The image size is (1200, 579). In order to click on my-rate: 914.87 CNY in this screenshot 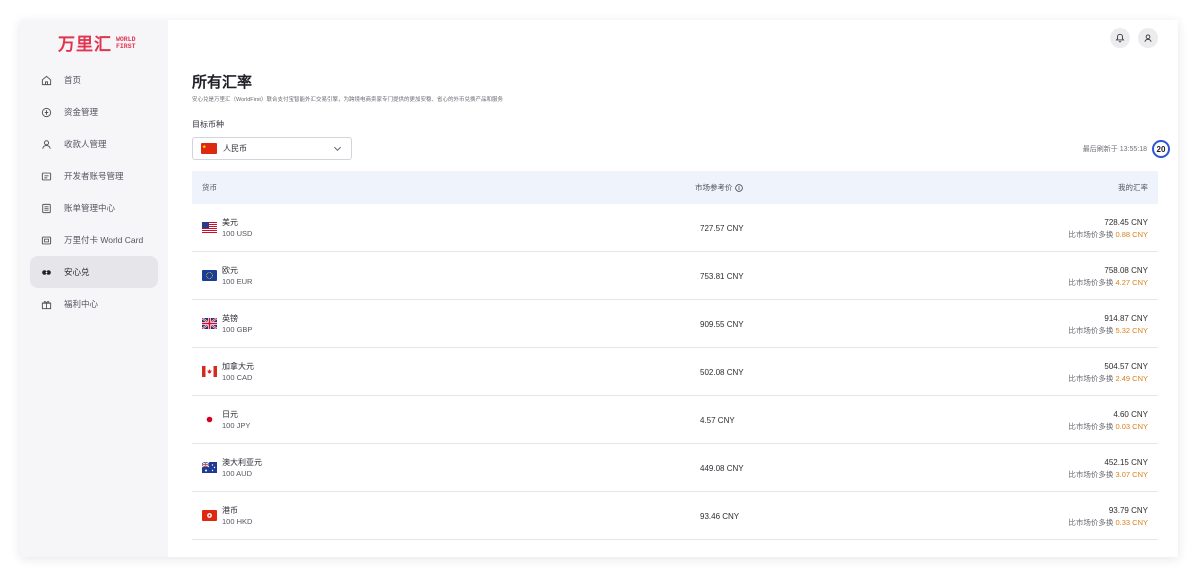, I will do `click(1126, 318)`.